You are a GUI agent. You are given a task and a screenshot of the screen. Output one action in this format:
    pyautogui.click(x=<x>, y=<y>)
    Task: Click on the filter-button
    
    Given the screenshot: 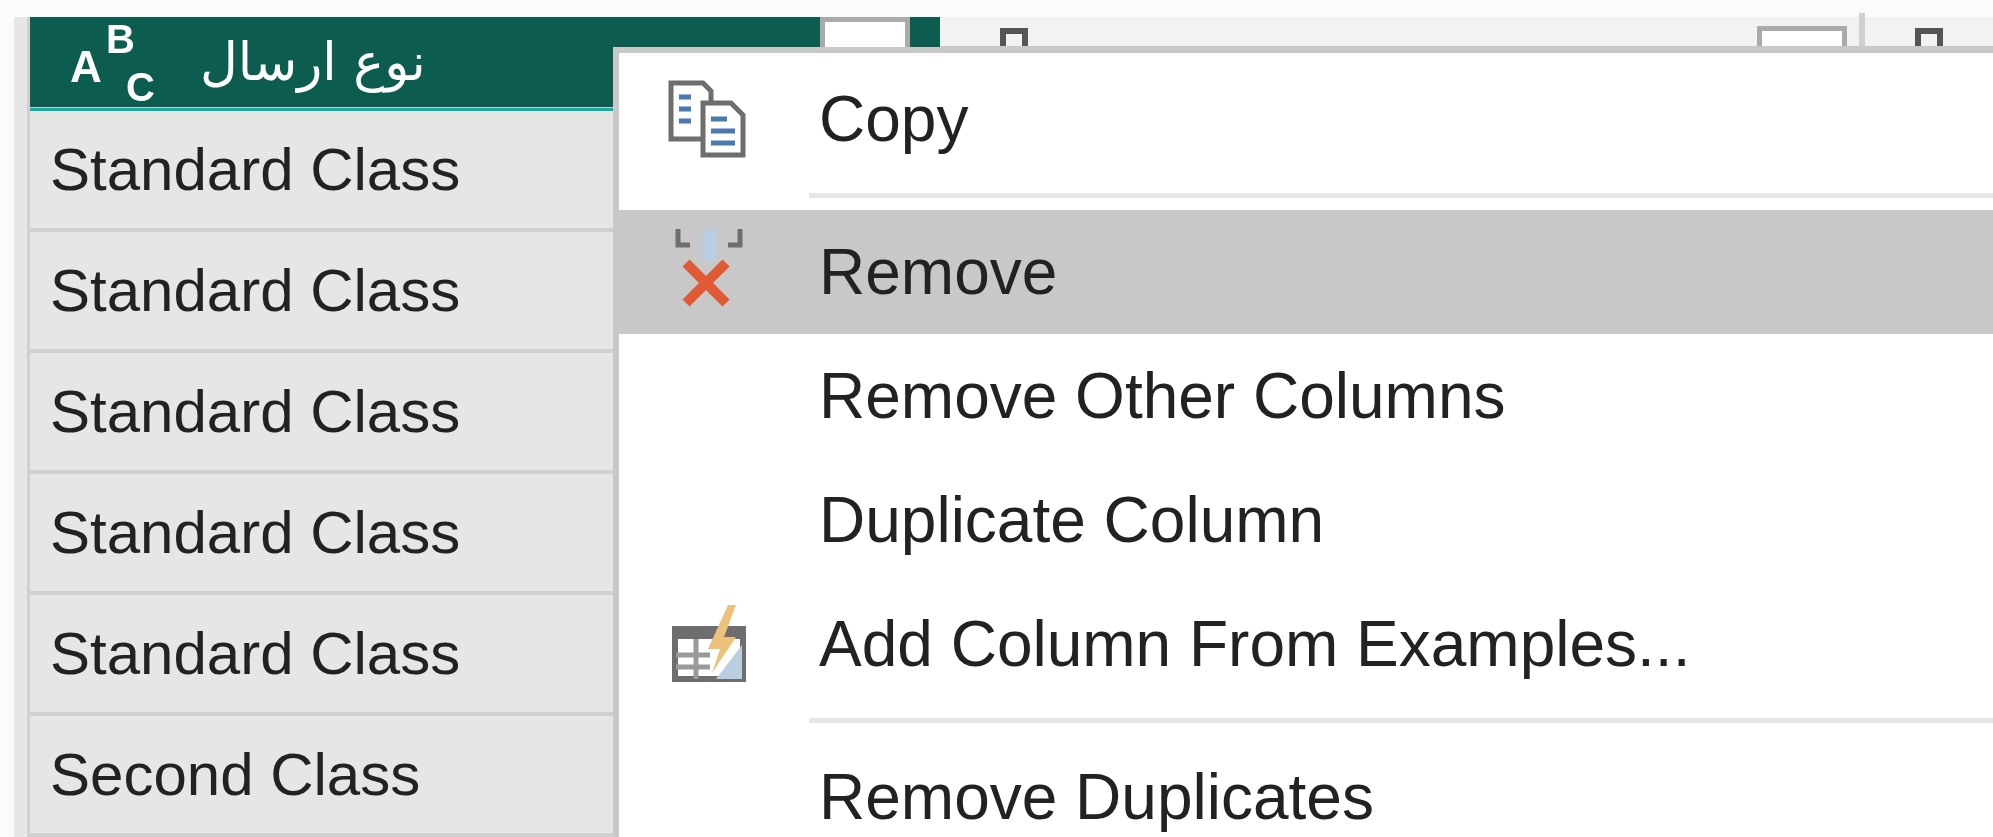 What is the action you would take?
    pyautogui.click(x=1802, y=36)
    